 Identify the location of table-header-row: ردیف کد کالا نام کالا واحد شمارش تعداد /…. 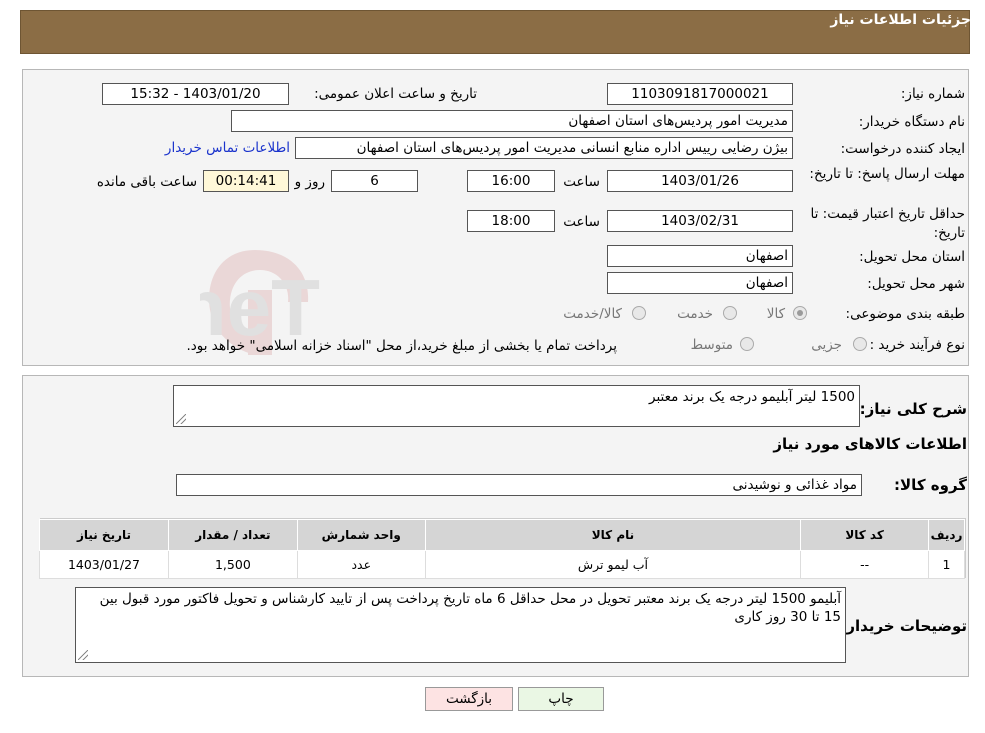
(502, 535).